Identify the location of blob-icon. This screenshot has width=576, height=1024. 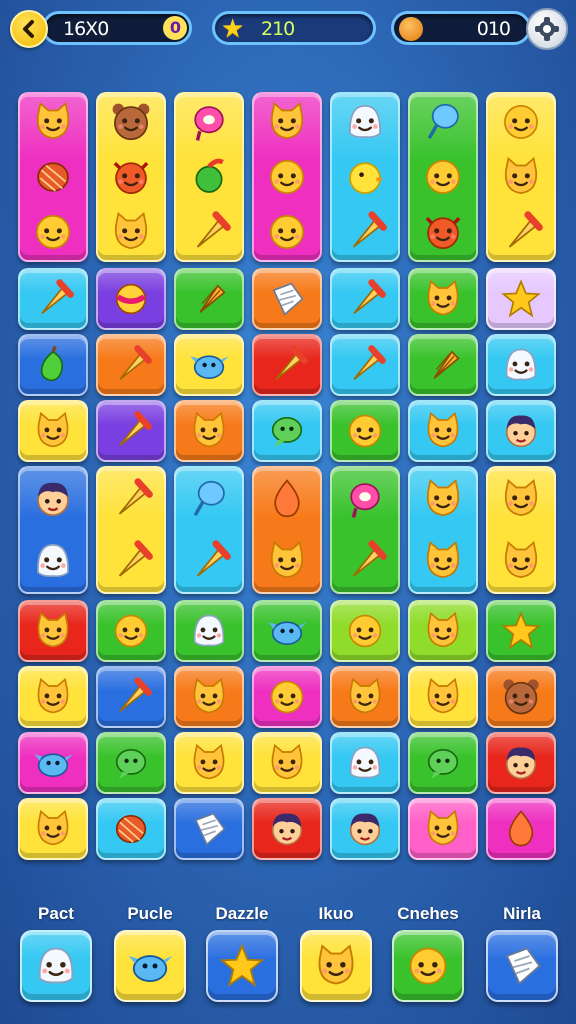
(428, 966).